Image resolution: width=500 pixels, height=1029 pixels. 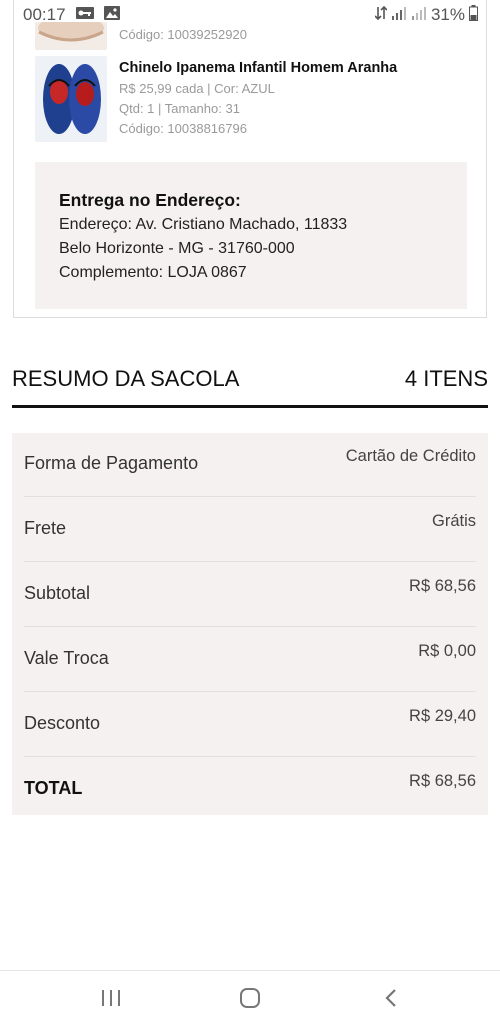 What do you see at coordinates (442, 781) in the screenshot?
I see `summary-total-value: R$ 68,56` at bounding box center [442, 781].